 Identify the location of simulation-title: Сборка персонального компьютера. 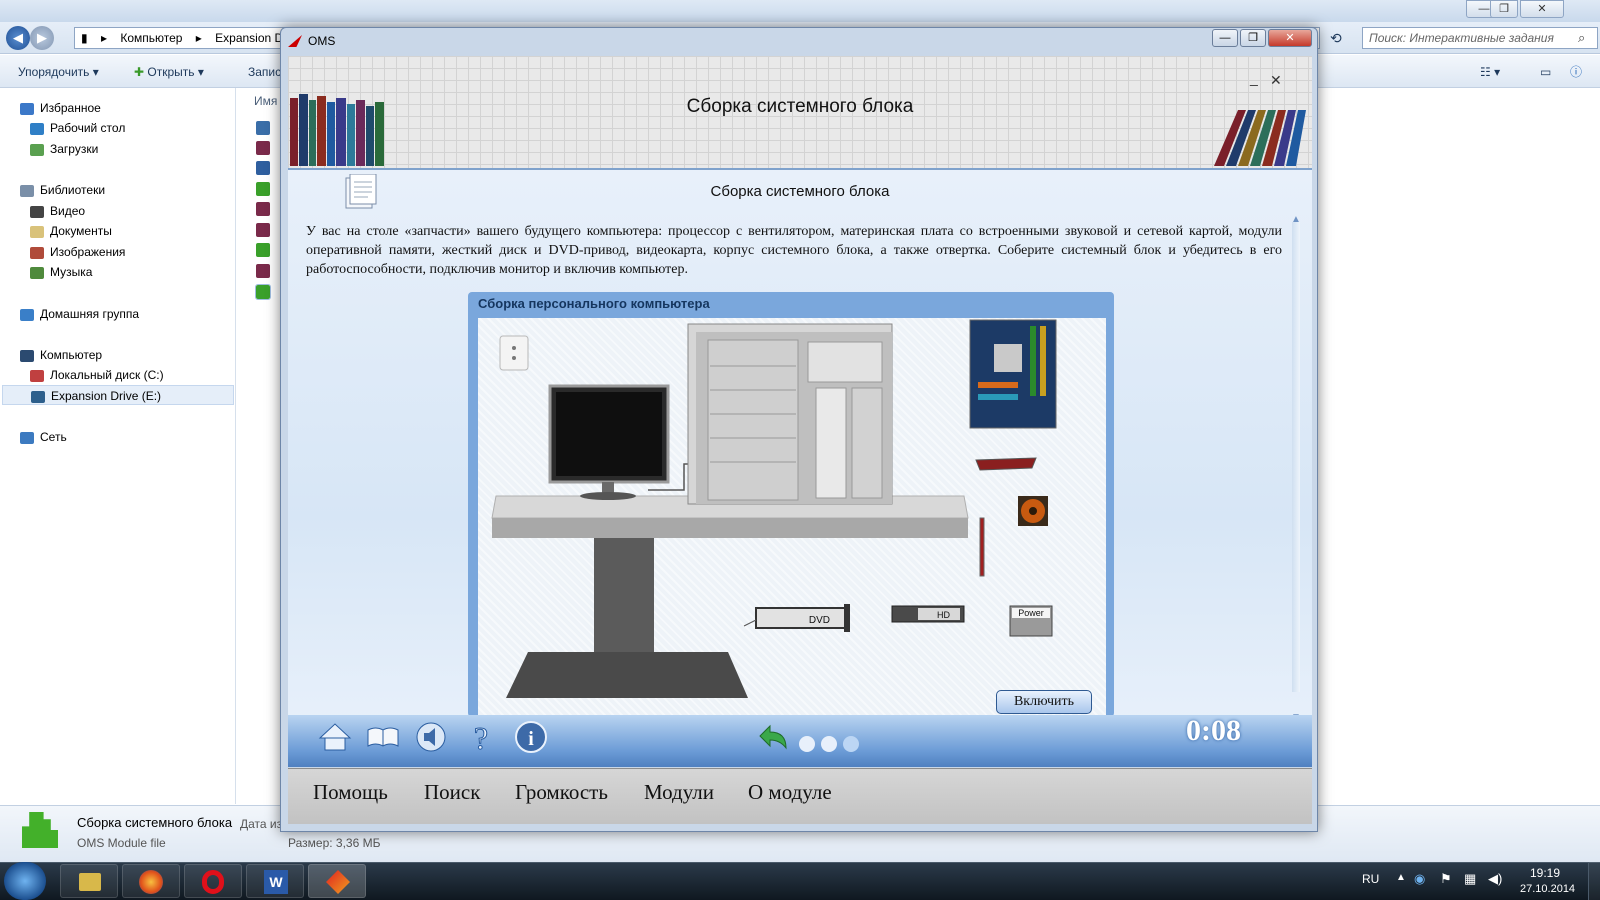
(594, 303).